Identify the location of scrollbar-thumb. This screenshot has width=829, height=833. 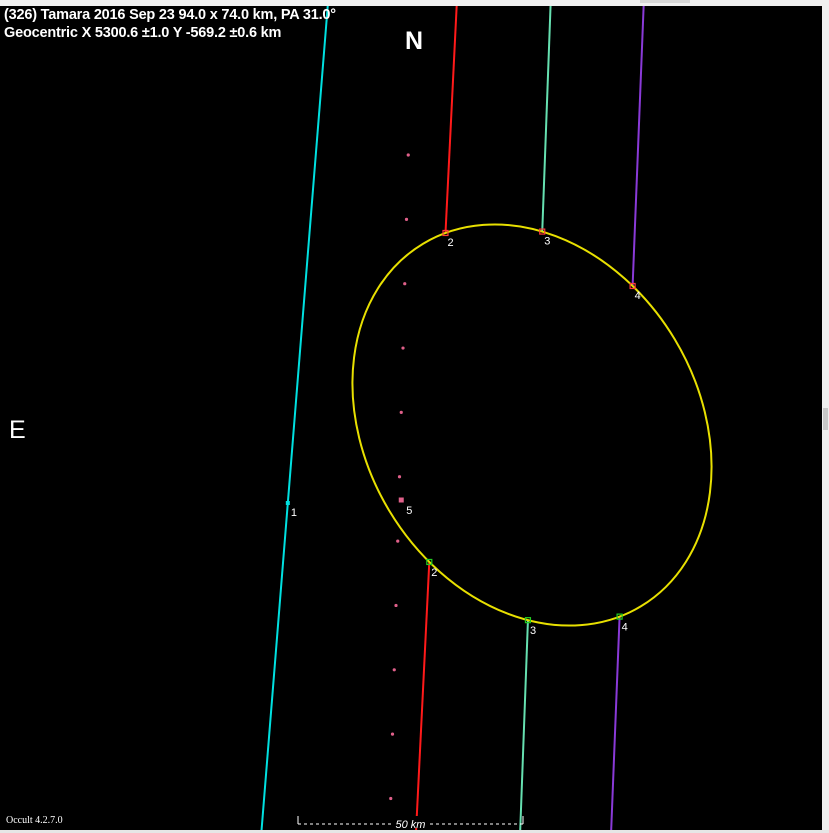
(825, 419).